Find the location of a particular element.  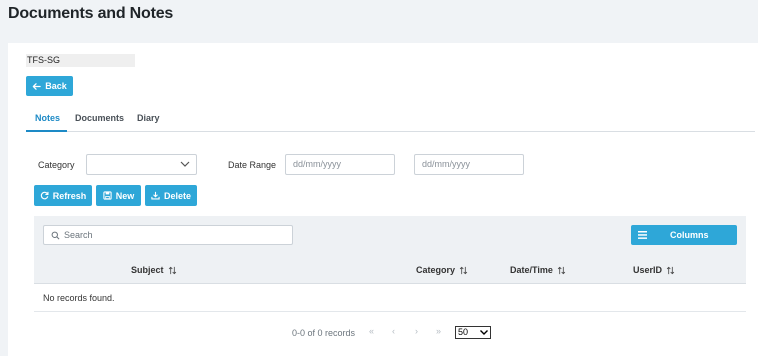

new-label: New is located at coordinates (125, 195).